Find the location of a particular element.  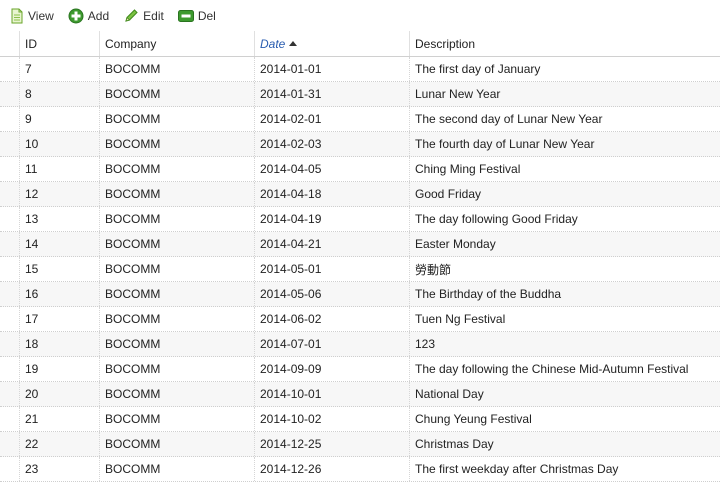

cell-id: 18 is located at coordinates (60, 344).